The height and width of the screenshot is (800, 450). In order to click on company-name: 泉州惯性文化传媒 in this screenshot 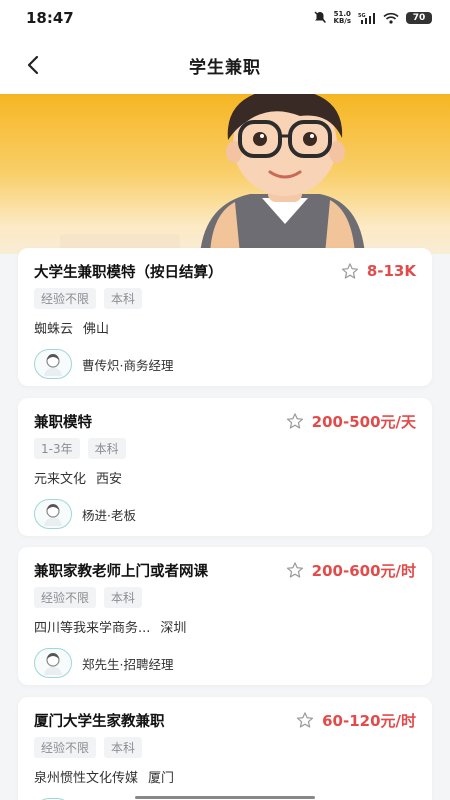, I will do `click(86, 778)`.